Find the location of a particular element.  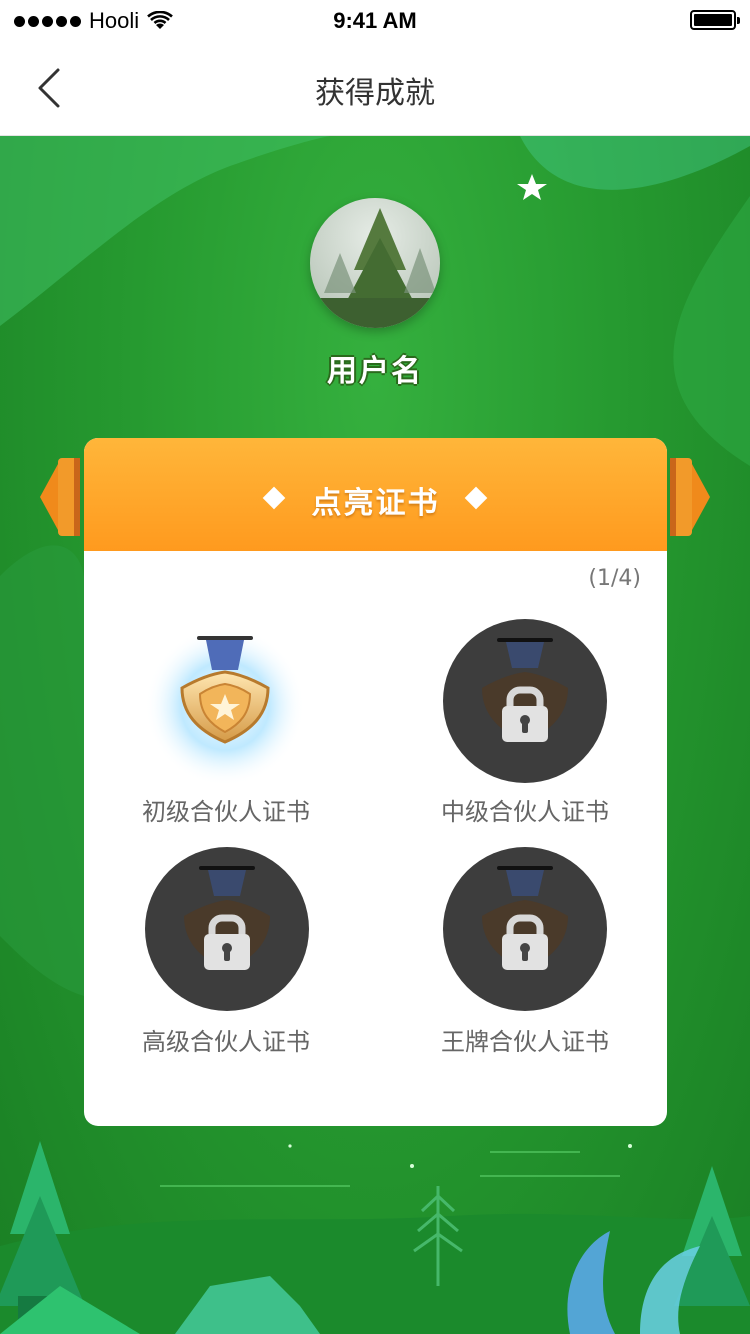

certificate-label: 王牌合伙人证书 is located at coordinates (525, 1042).